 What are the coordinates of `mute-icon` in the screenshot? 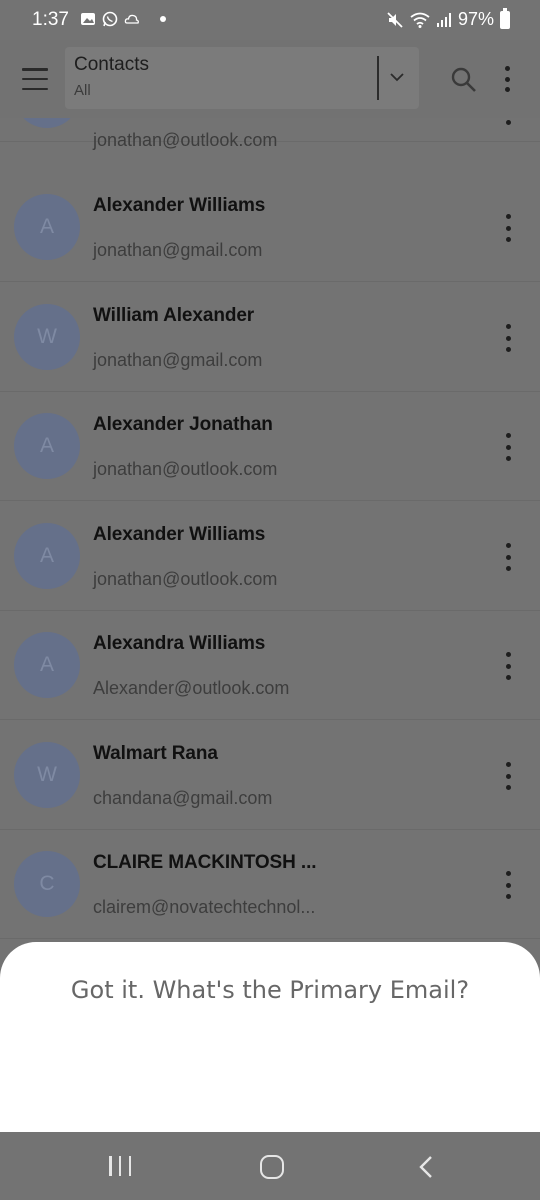 It's located at (395, 19).